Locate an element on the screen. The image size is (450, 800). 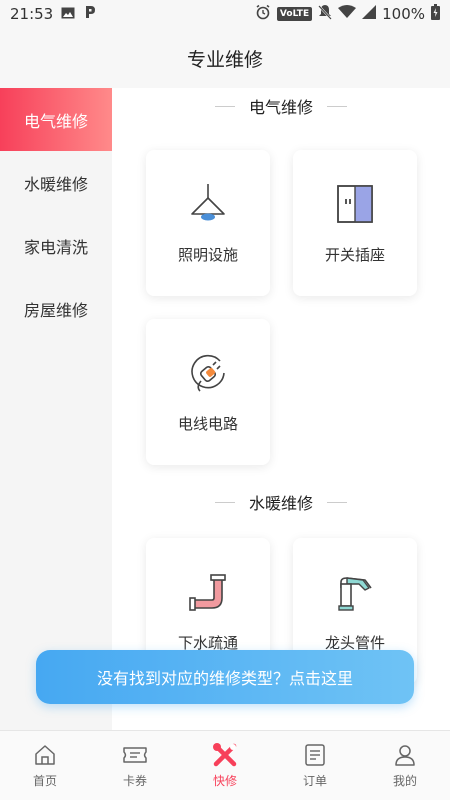
status-time: 21:53 is located at coordinates (32, 14).